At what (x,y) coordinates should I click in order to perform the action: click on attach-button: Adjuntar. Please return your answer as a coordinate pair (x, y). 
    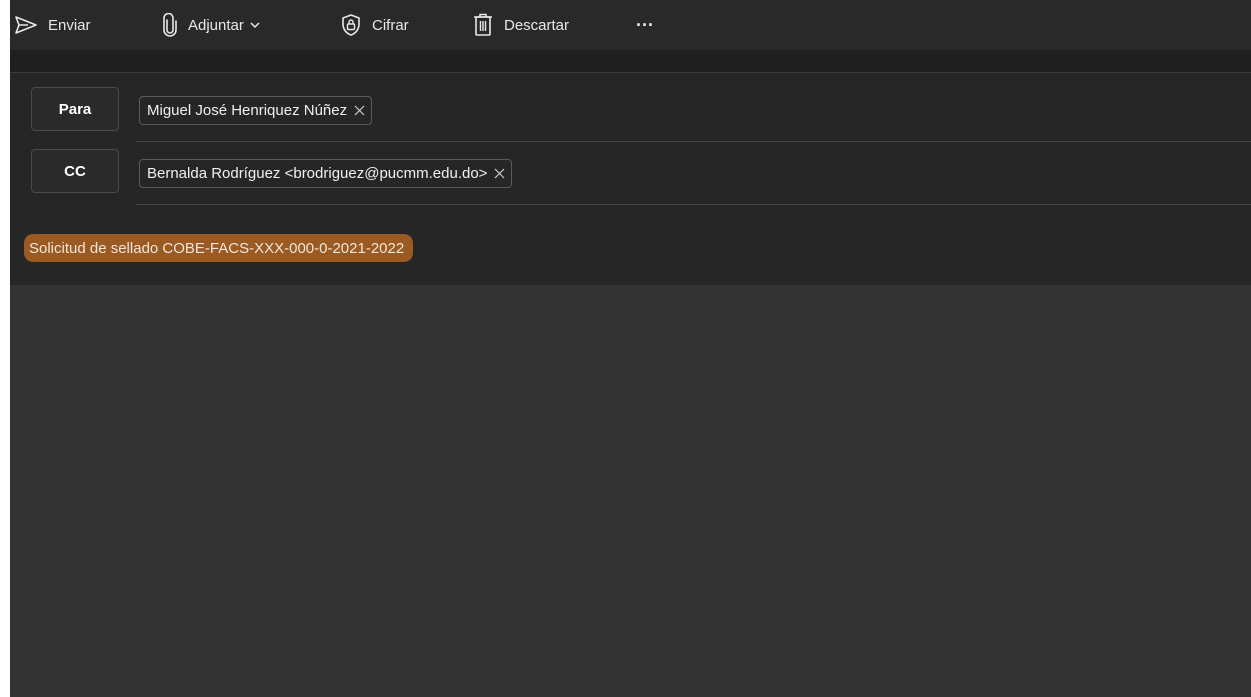
    Looking at the image, I should click on (211, 25).